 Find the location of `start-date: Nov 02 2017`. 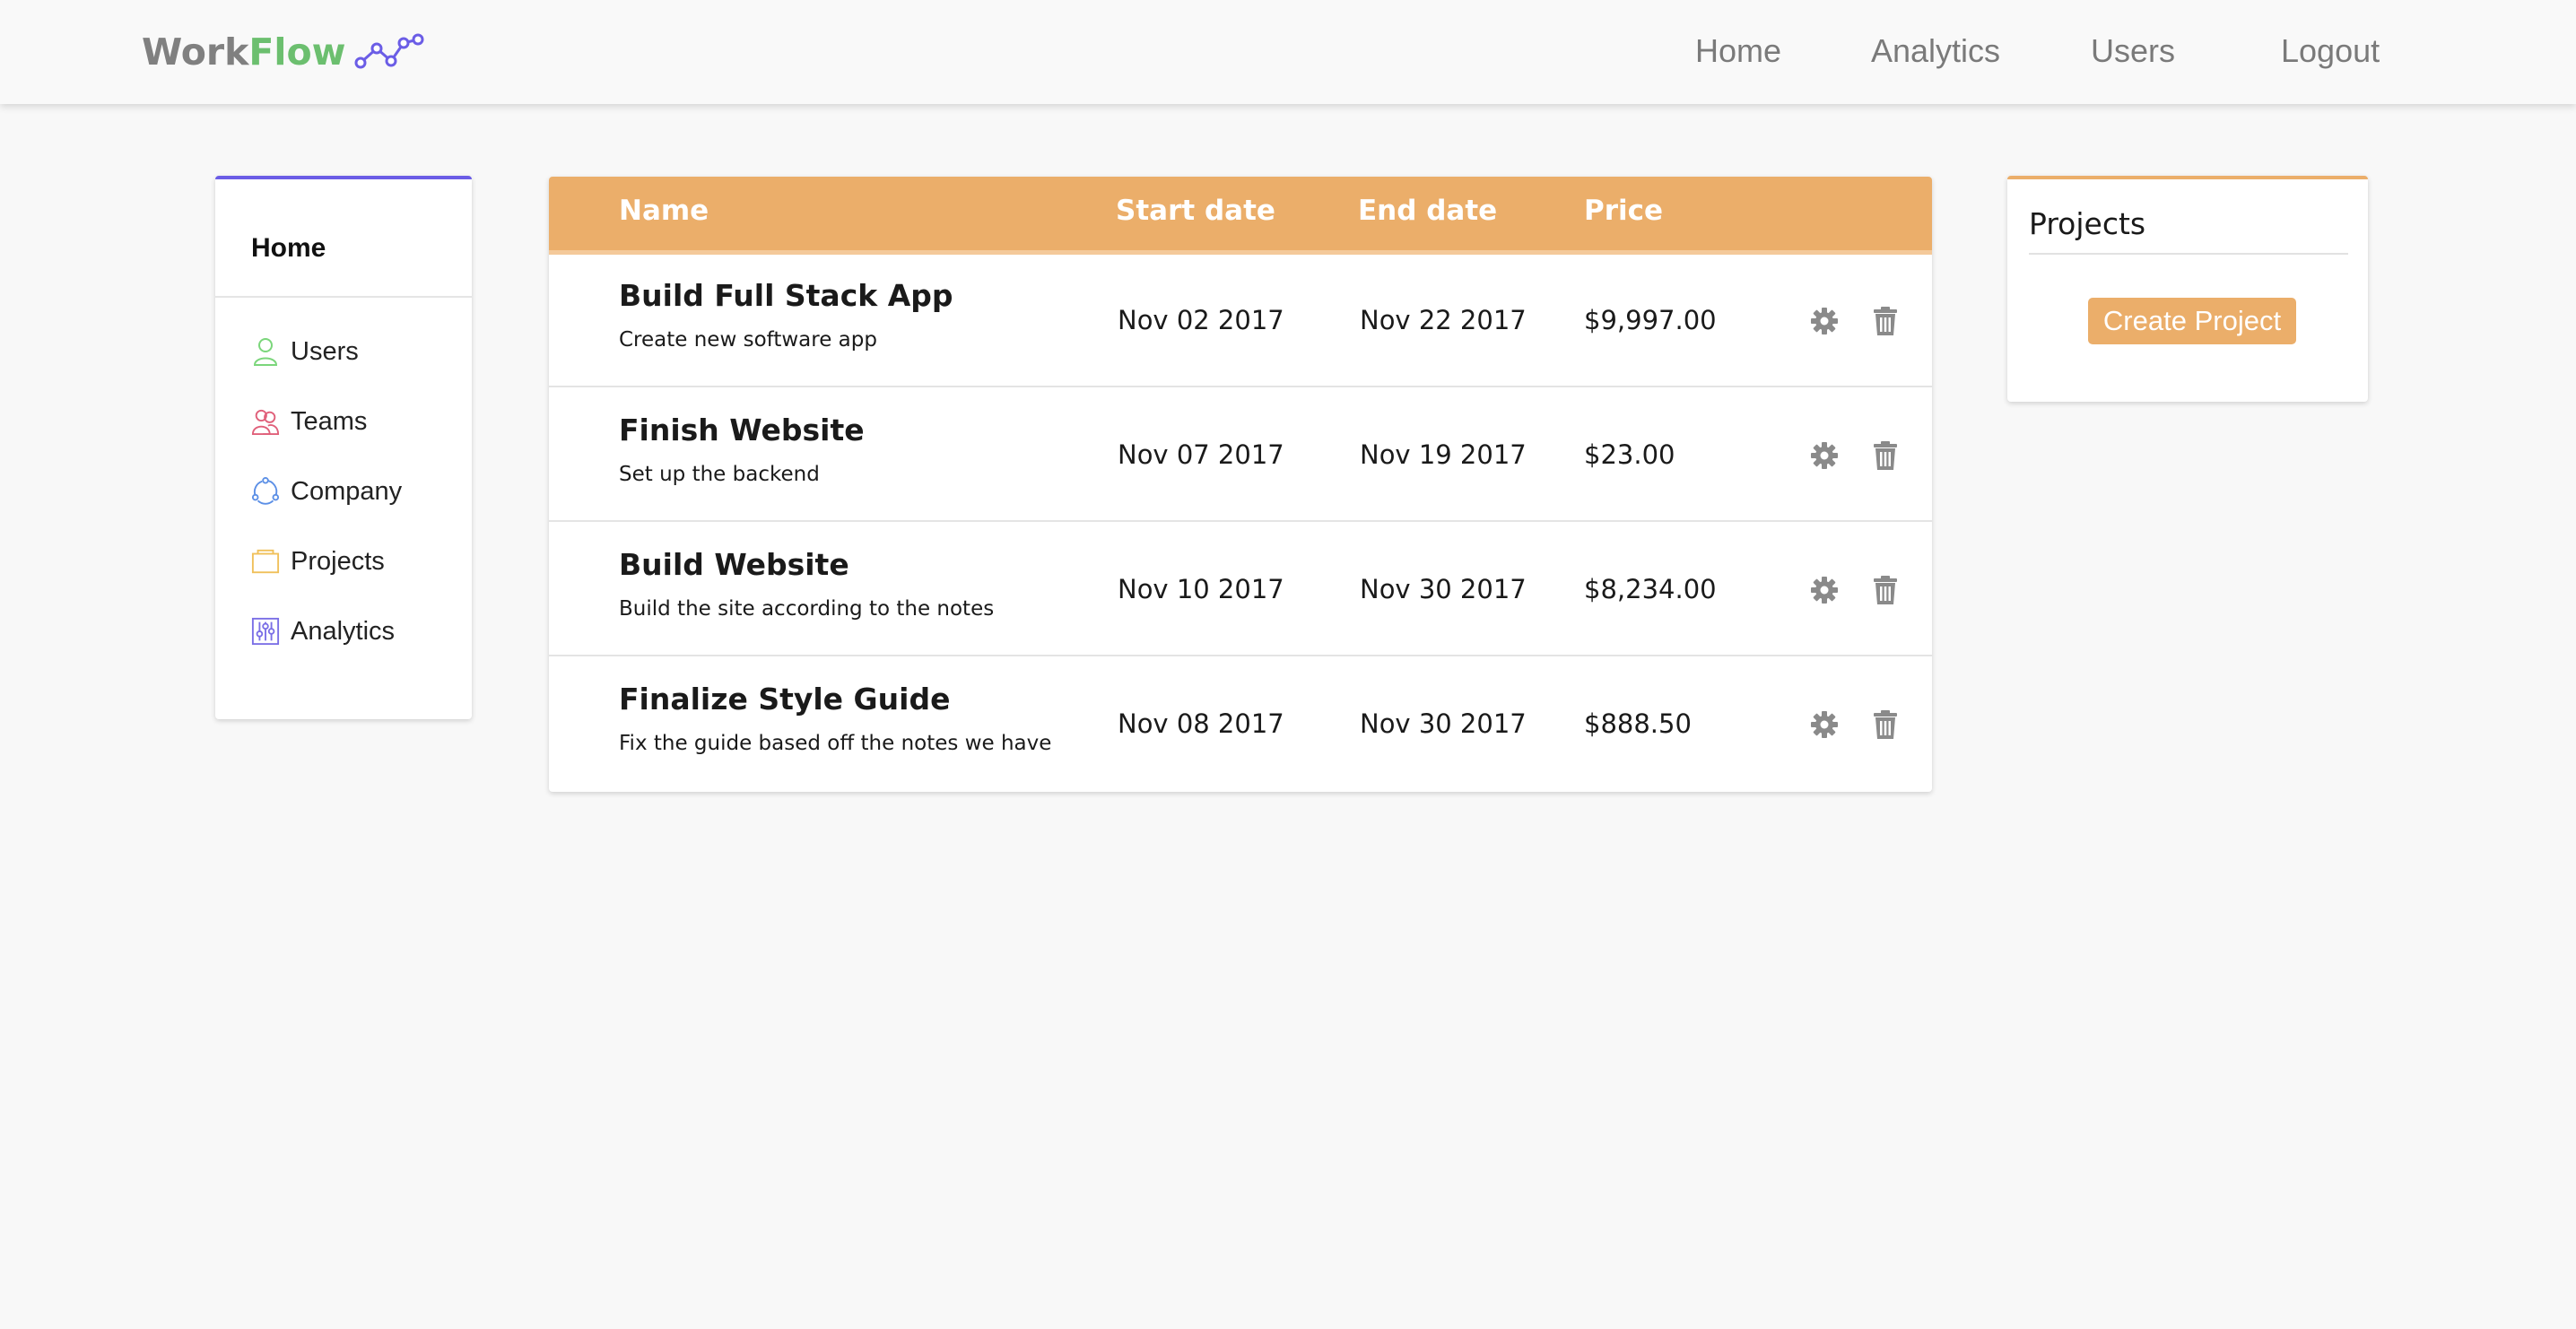

start-date: Nov 02 2017 is located at coordinates (1201, 320).